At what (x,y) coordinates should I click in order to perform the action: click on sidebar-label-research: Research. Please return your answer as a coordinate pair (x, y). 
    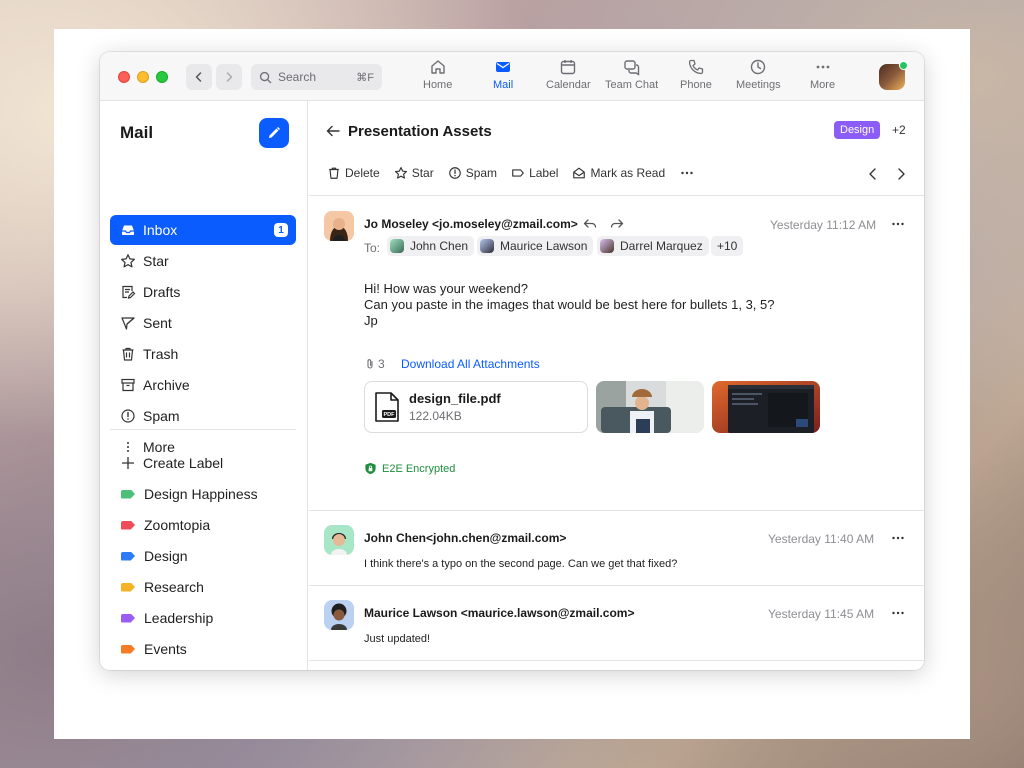
    Looking at the image, I should click on (203, 587).